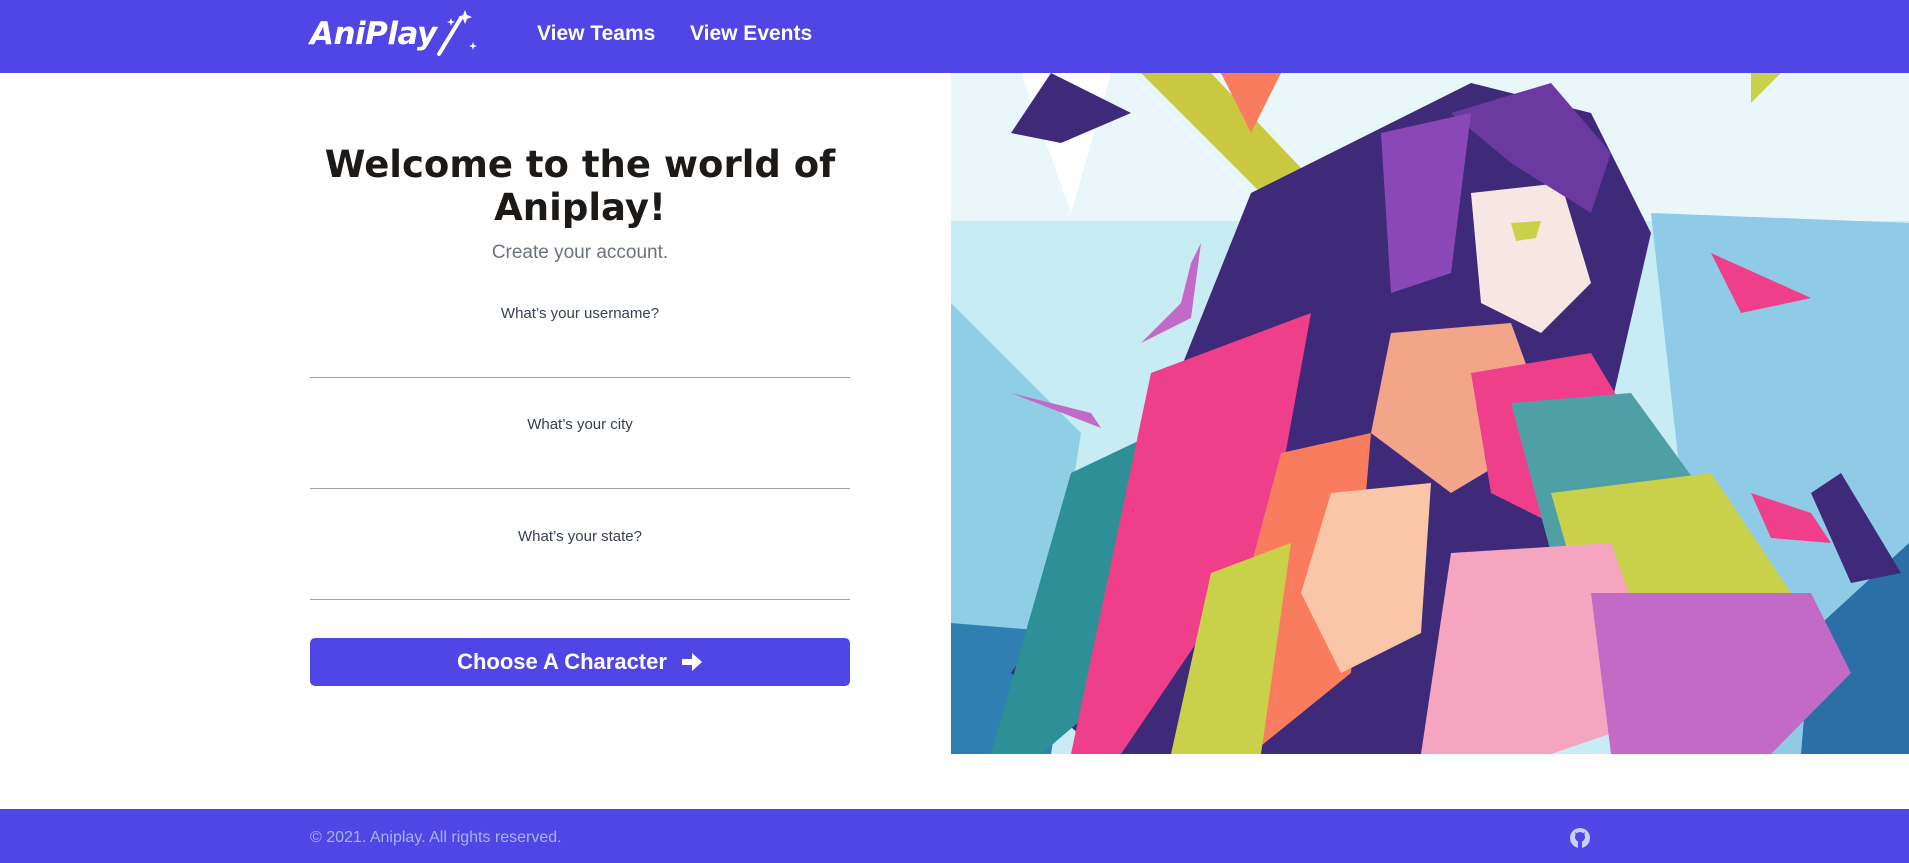 The height and width of the screenshot is (863, 1909). What do you see at coordinates (580, 536) in the screenshot?
I see `state-label: What’s your state?` at bounding box center [580, 536].